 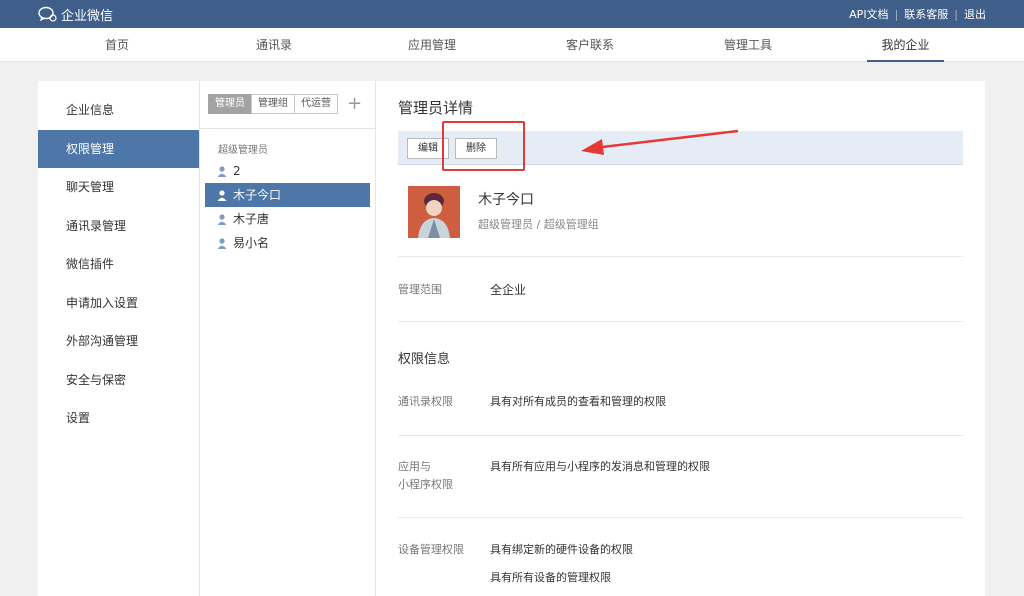 I want to click on segment-operators: 代运营, so click(x=316, y=104).